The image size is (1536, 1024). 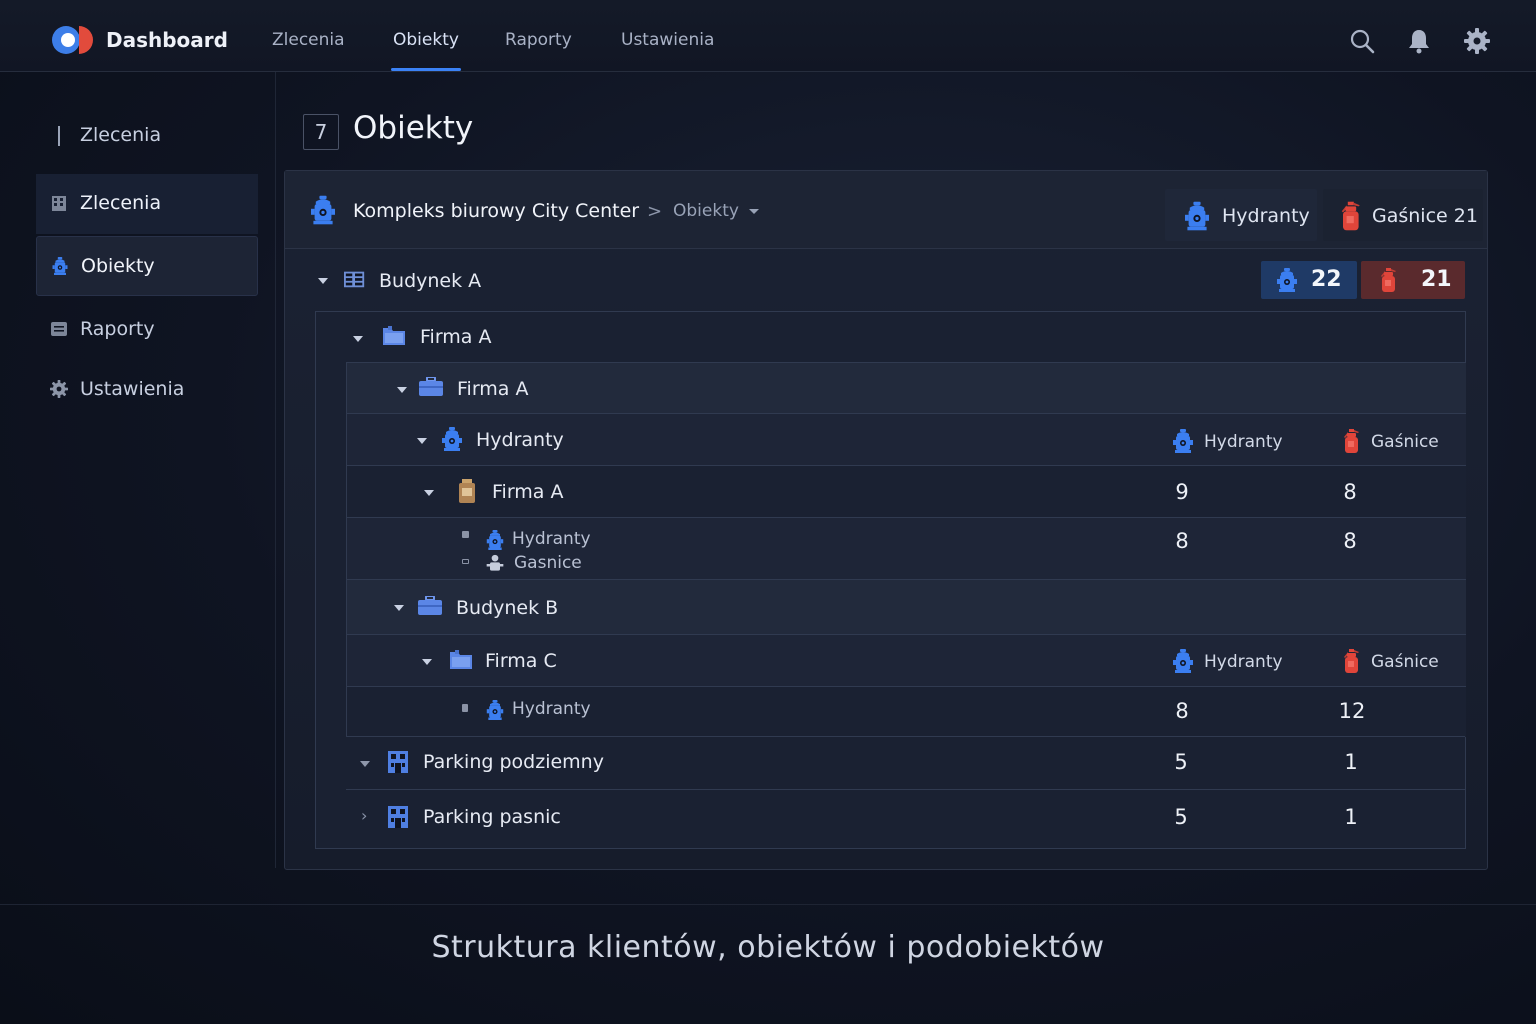 I want to click on gasnice-value: 8, so click(x=1350, y=541).